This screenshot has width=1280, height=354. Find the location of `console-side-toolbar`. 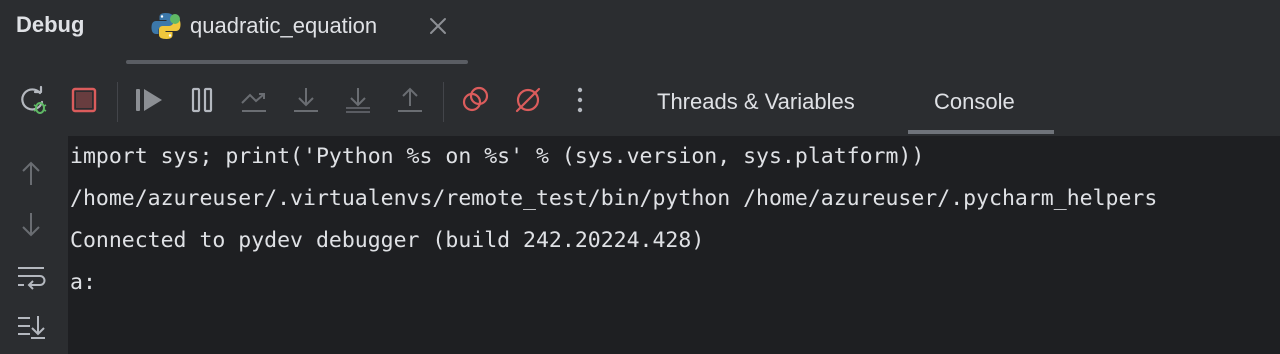

console-side-toolbar is located at coordinates (34, 245).